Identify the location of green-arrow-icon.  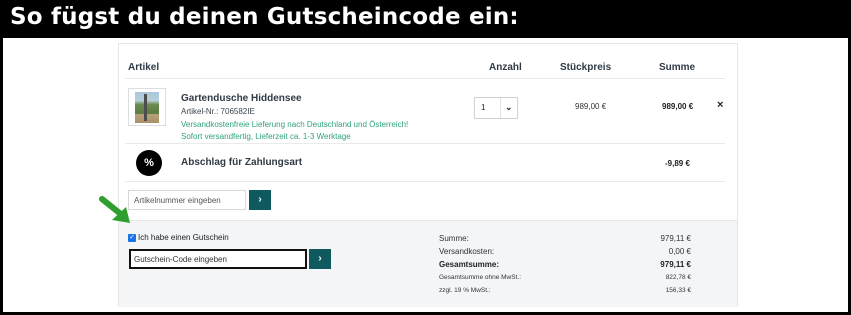
(114, 209).